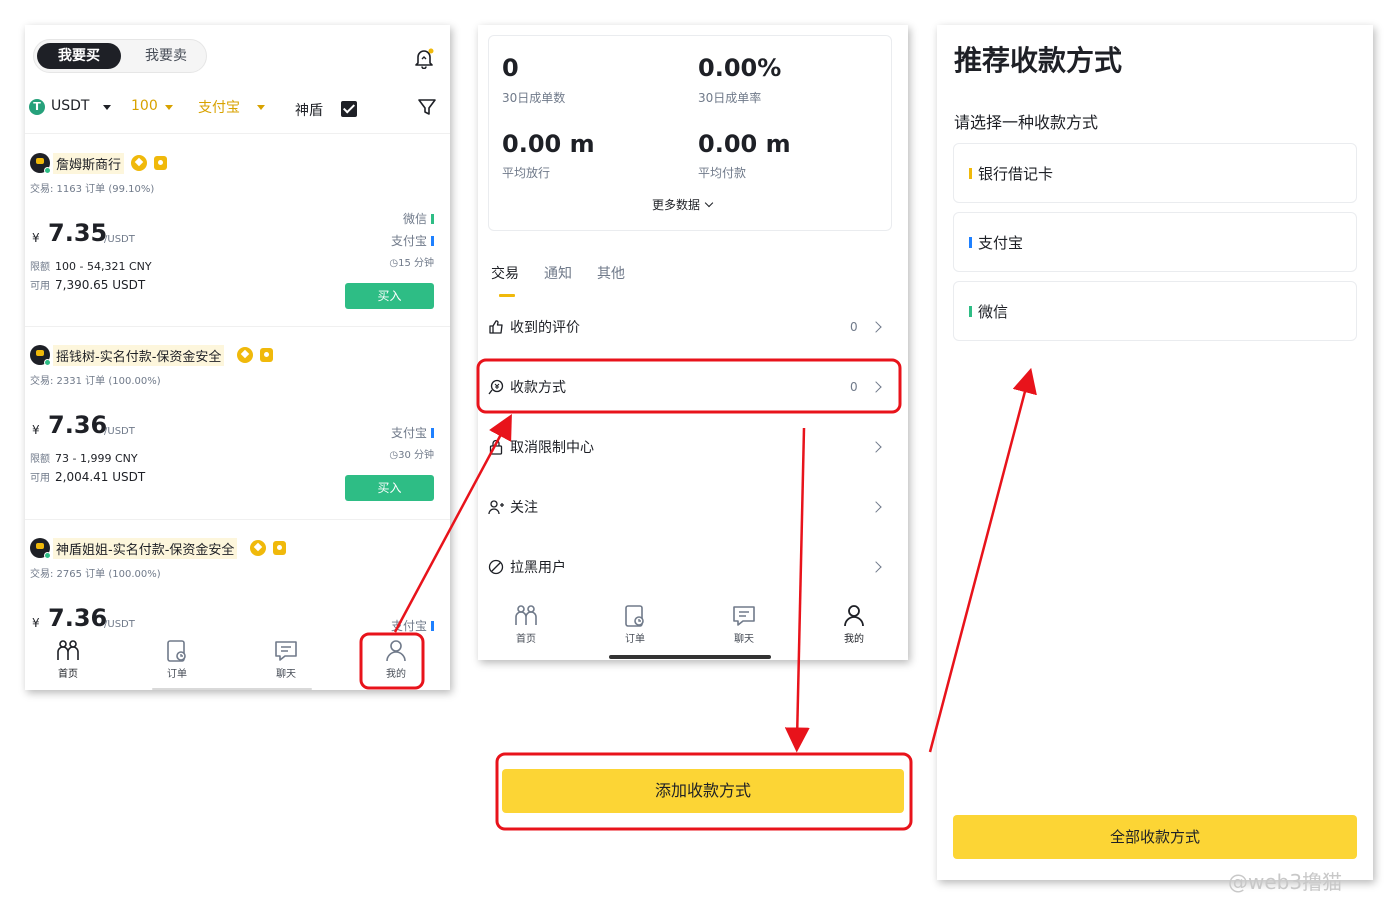 This screenshot has height=906, width=1398. Describe the element at coordinates (693, 448) in the screenshot. I see `menu-restriction-center: 取消限制中心` at that location.